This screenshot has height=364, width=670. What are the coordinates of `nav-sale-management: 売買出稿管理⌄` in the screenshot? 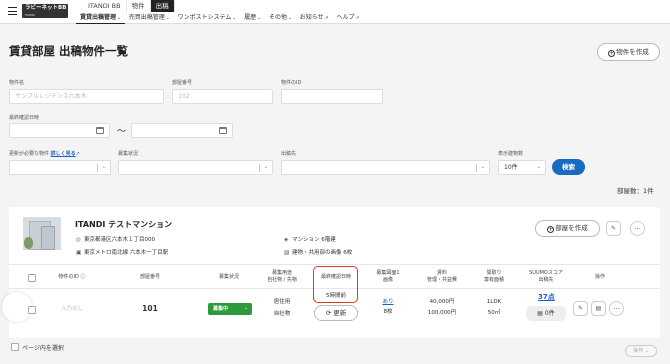 It's located at (149, 18).